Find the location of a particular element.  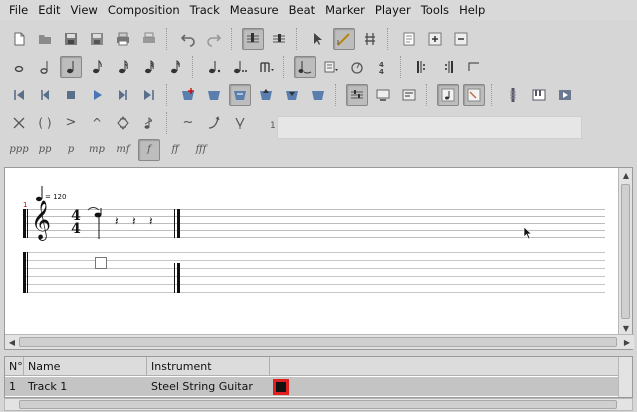

next-measure-icon is located at coordinates (123, 95).